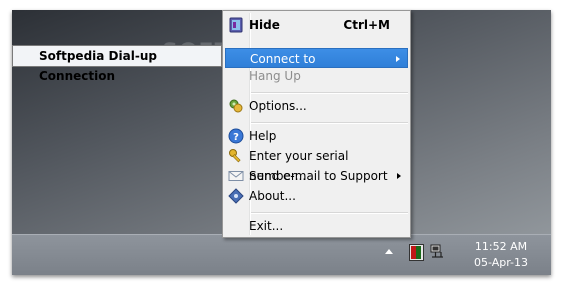  Describe the element at coordinates (501, 246) in the screenshot. I see `clock-time: 11:52 AM` at that location.